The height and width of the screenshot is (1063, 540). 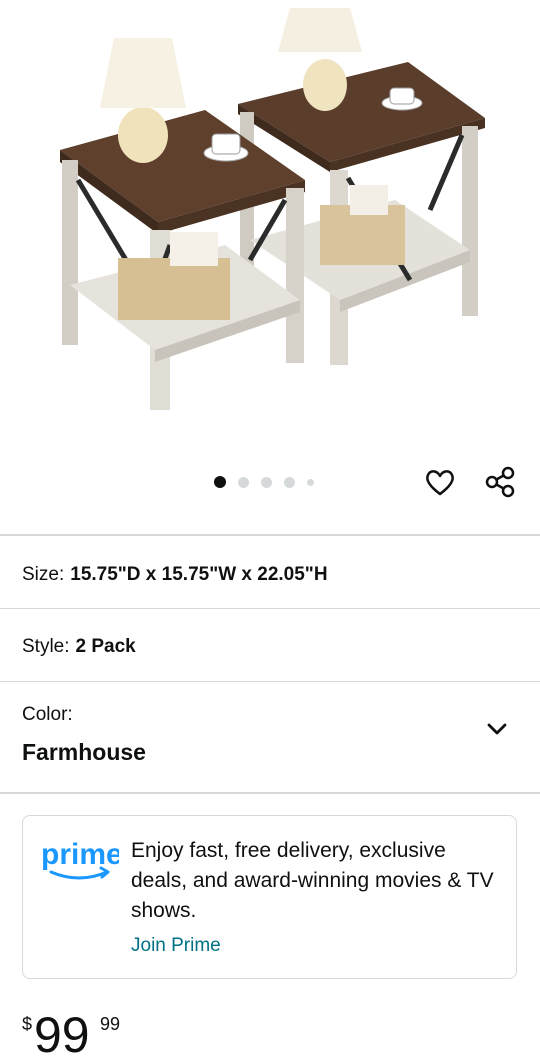 I want to click on style-label: Style:, so click(x=46, y=646).